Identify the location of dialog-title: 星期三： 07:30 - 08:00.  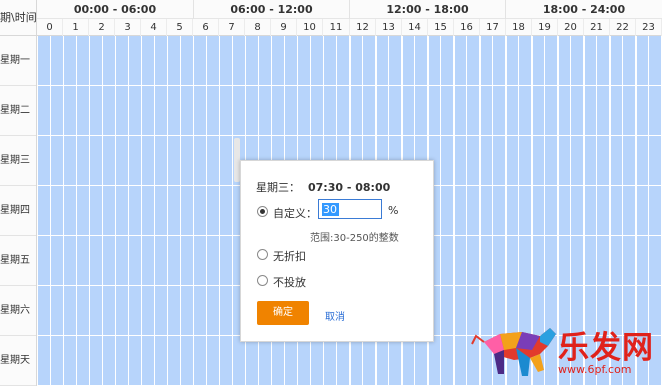
(323, 187).